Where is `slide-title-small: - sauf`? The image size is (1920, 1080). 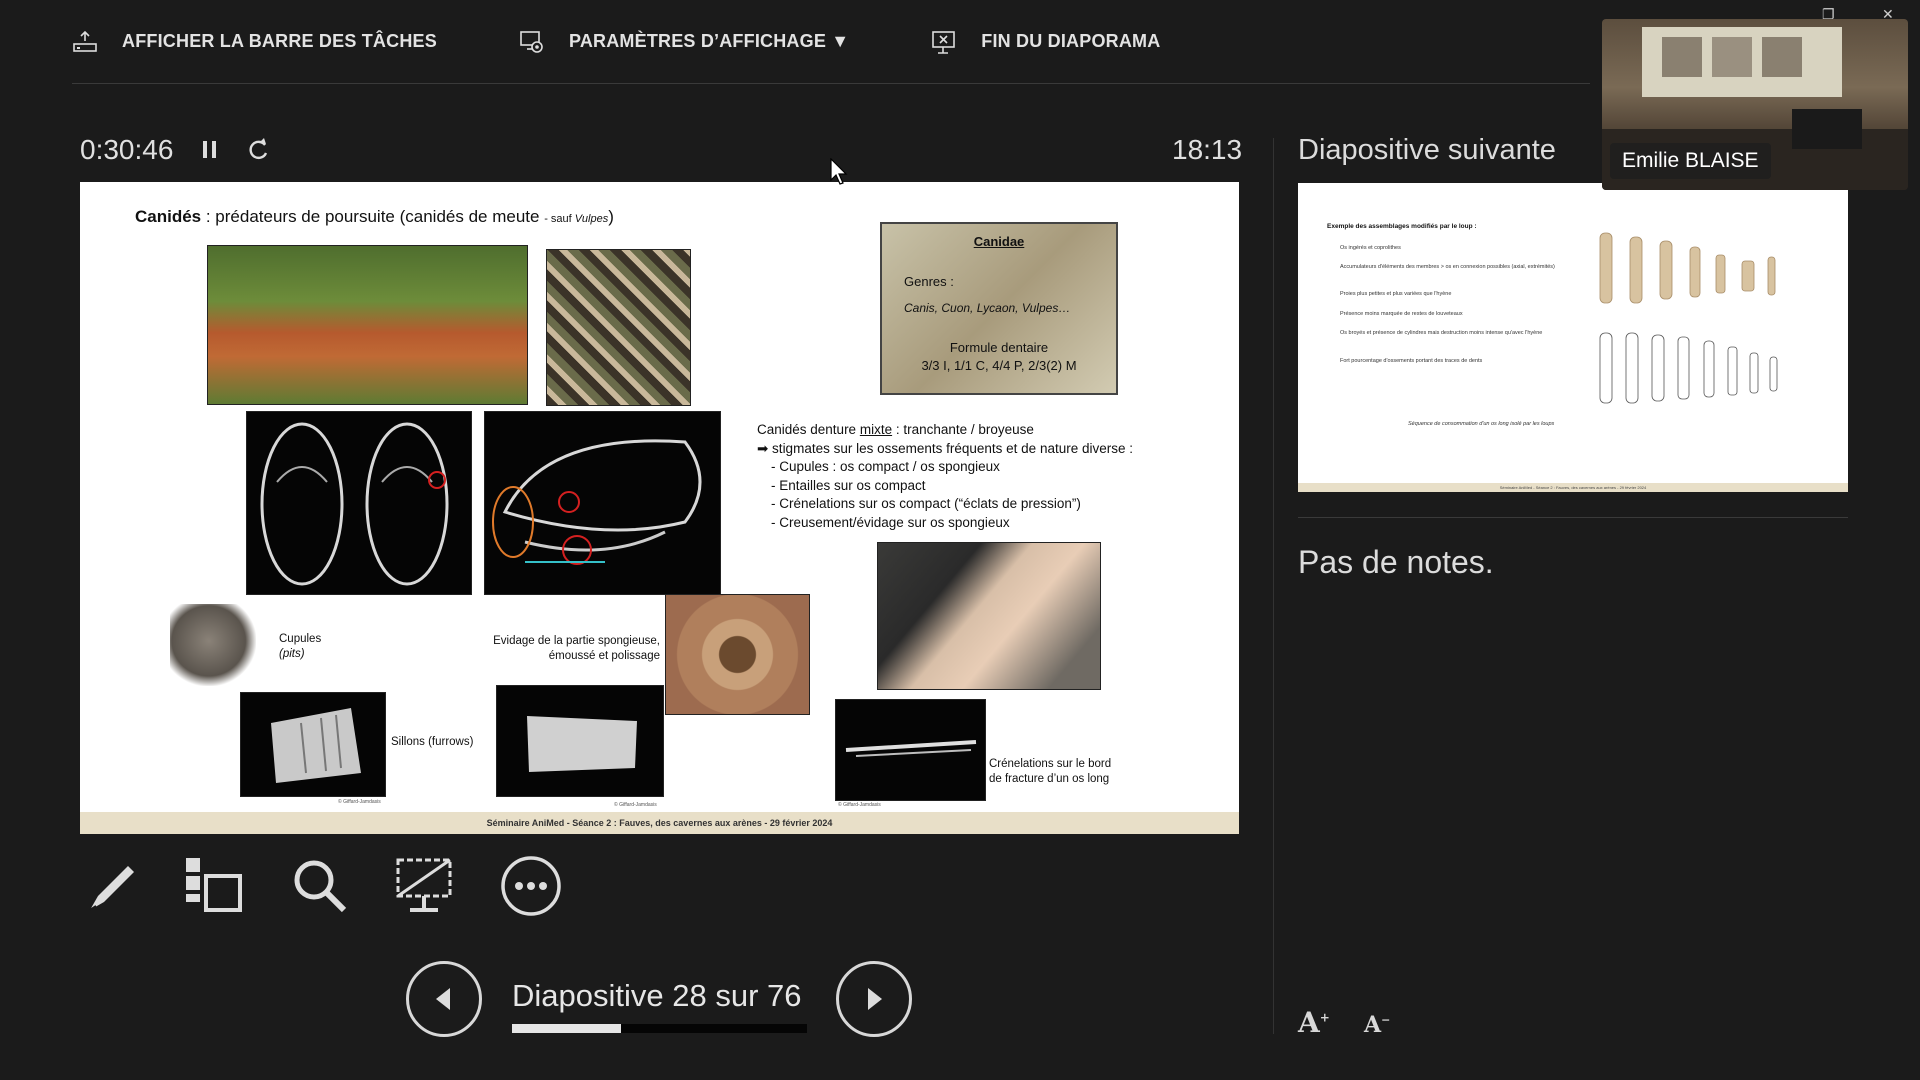 slide-title-small: - sauf is located at coordinates (559, 219).